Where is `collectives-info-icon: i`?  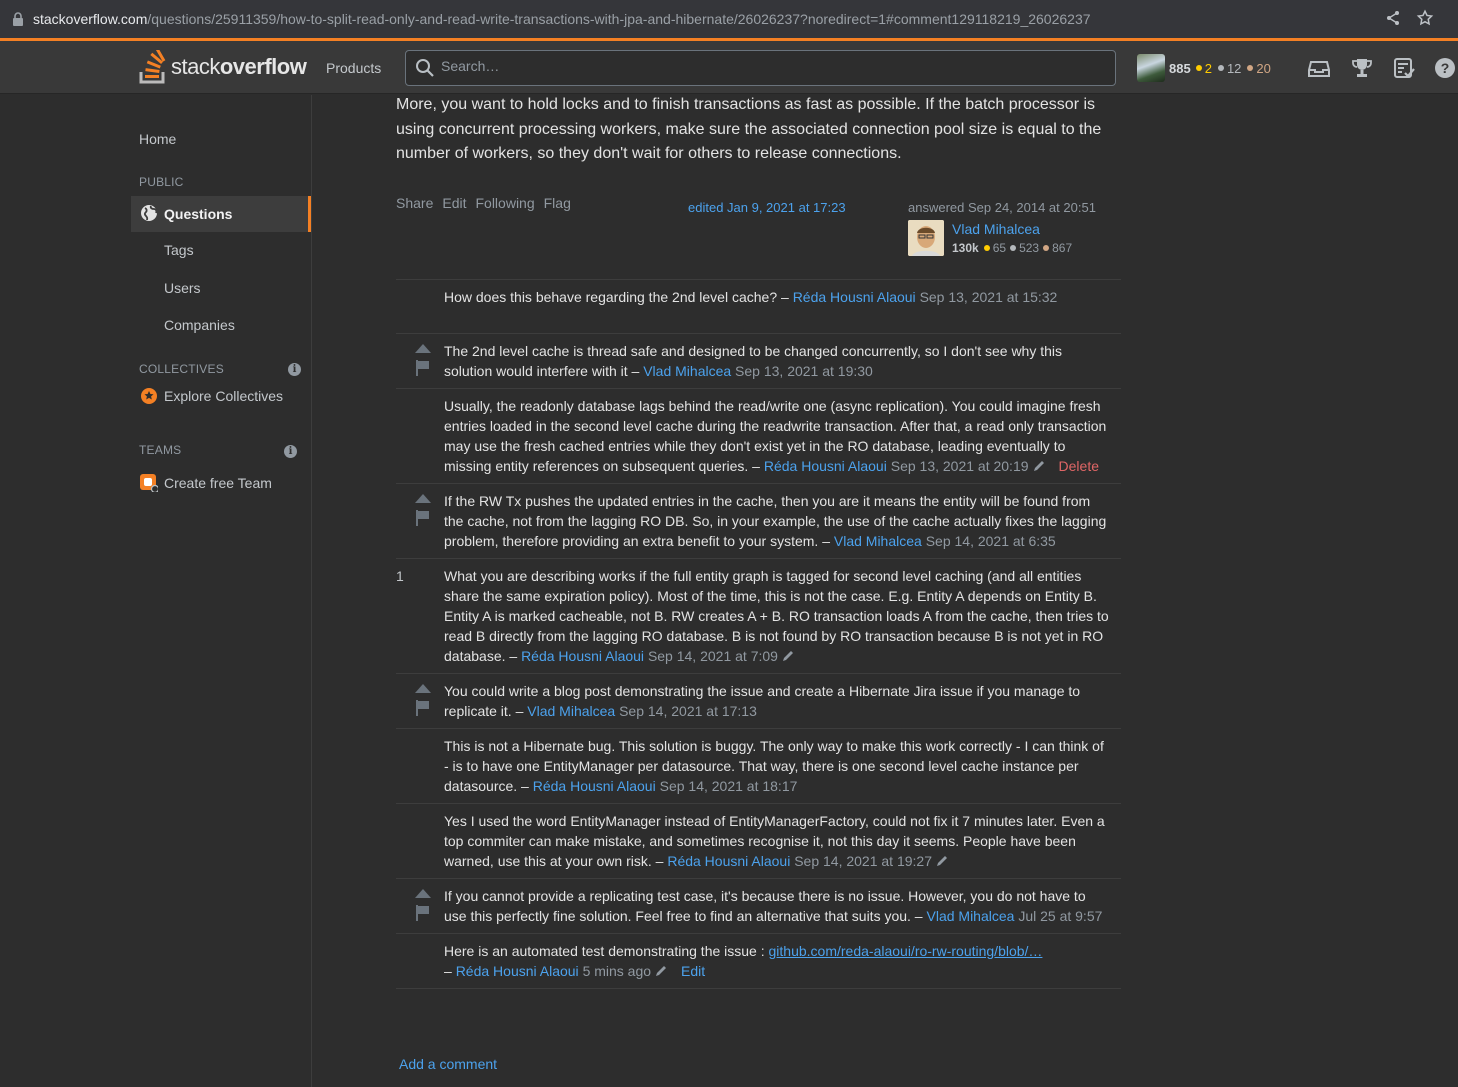 collectives-info-icon: i is located at coordinates (294, 369).